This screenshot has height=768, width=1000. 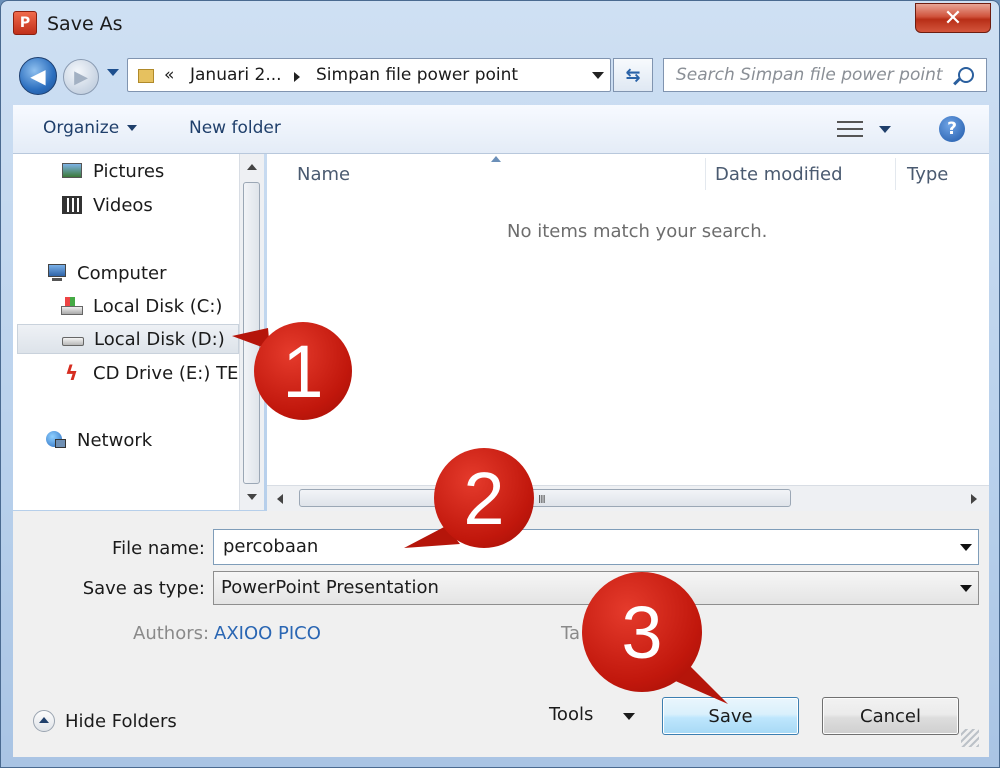 I want to click on callout-2: 2, so click(x=484, y=498).